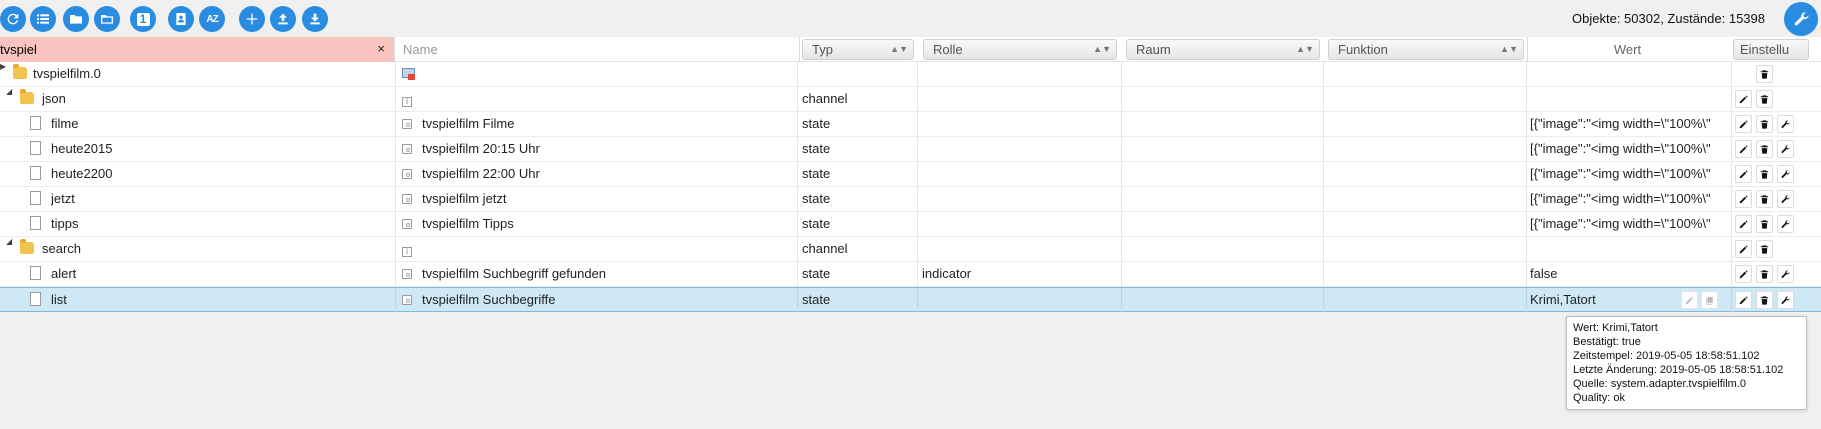 The width and height of the screenshot is (1821, 429). I want to click on row-value: false, so click(1629, 274).